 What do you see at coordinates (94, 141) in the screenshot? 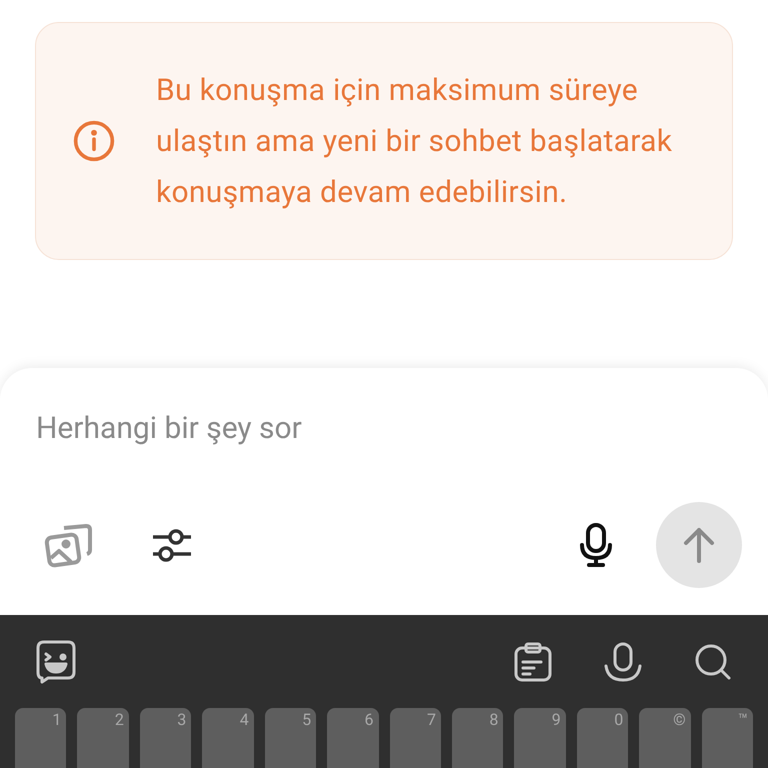
I see `info-icon` at bounding box center [94, 141].